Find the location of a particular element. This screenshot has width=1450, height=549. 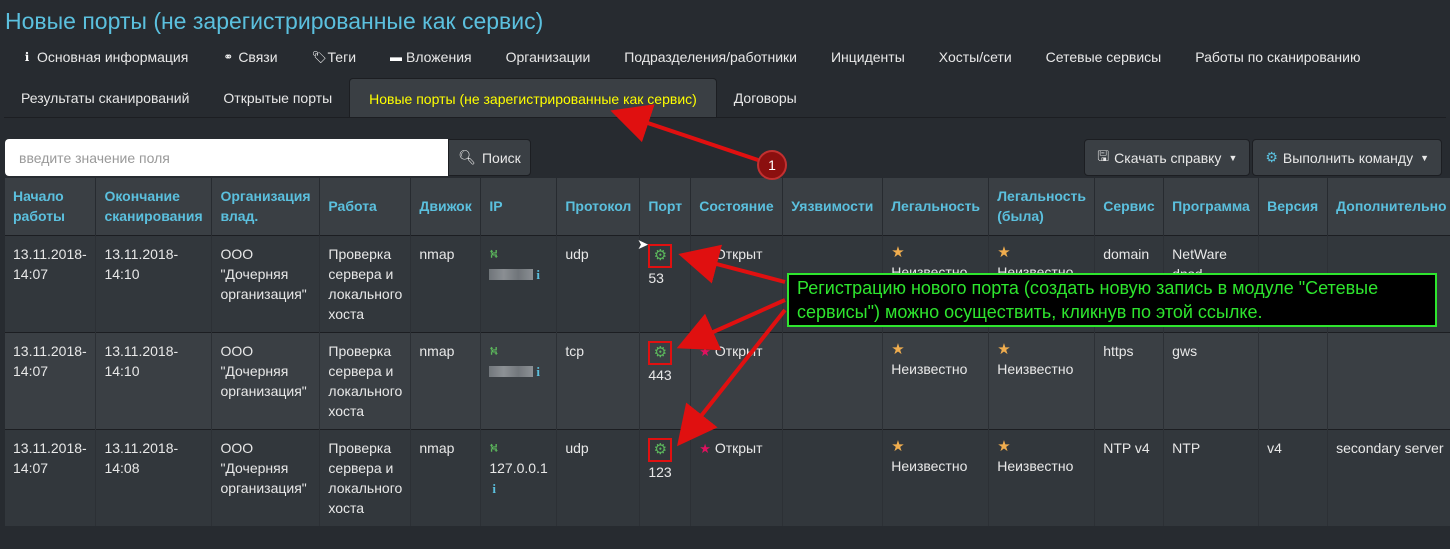

tab-tags: 🏷 Теги is located at coordinates (334, 57).